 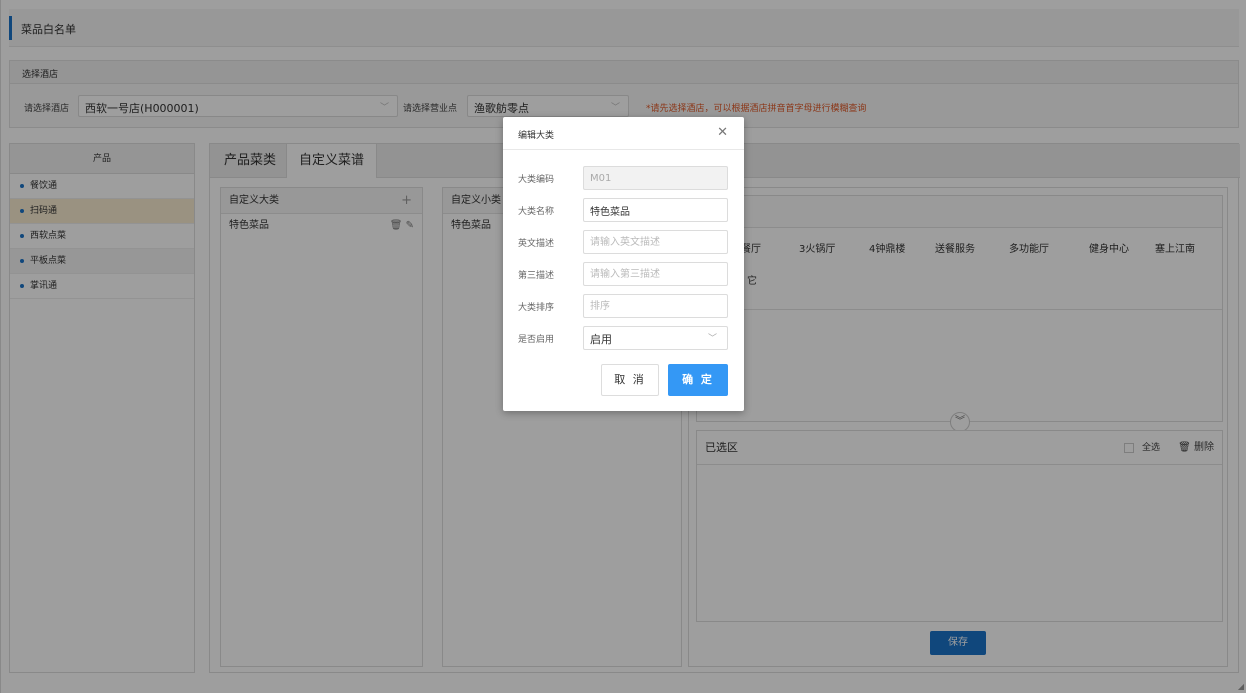 What do you see at coordinates (1240, 686) in the screenshot?
I see `resize-handle-icon: ◢` at bounding box center [1240, 686].